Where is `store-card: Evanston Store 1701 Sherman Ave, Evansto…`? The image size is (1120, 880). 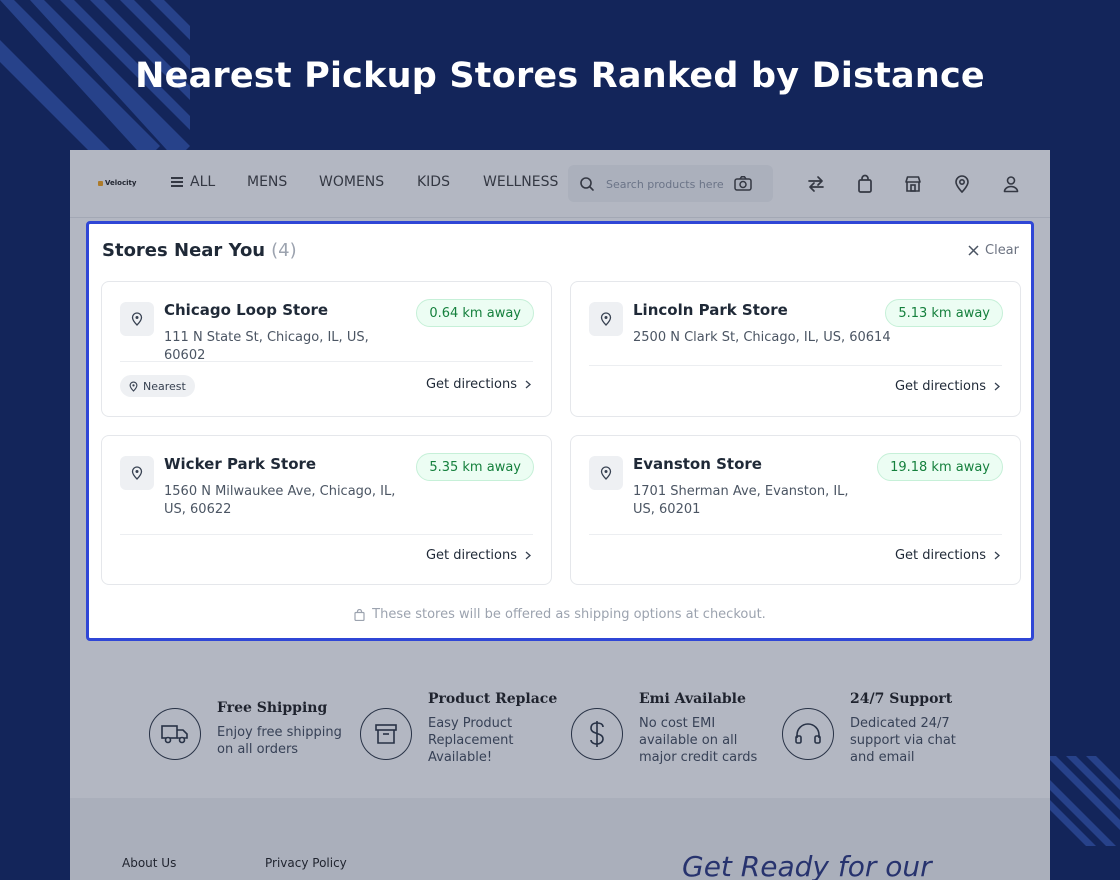 store-card: Evanston Store 1701 Sherman Ave, Evansto… is located at coordinates (795, 510).